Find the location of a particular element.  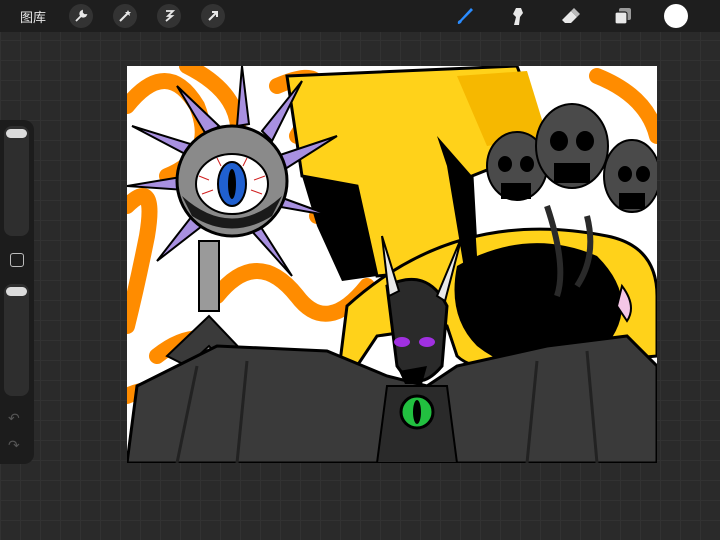

adjustments-button is located at coordinates (125, 16).